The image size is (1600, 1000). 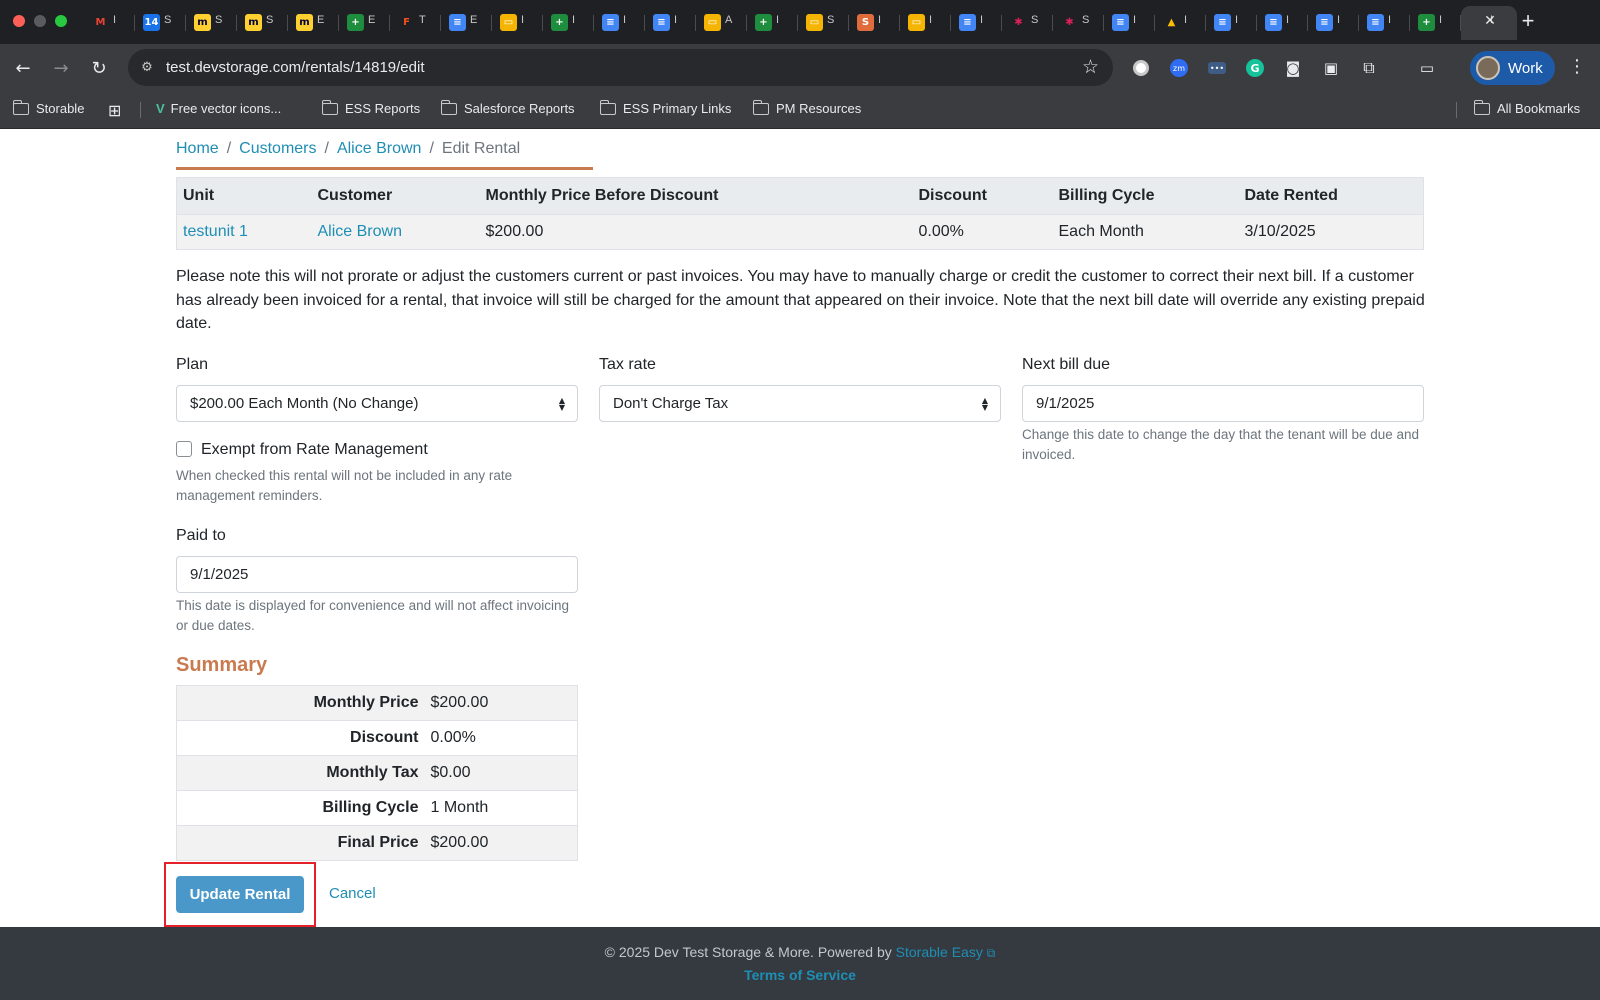 I want to click on extension-icon, so click(x=1141, y=68).